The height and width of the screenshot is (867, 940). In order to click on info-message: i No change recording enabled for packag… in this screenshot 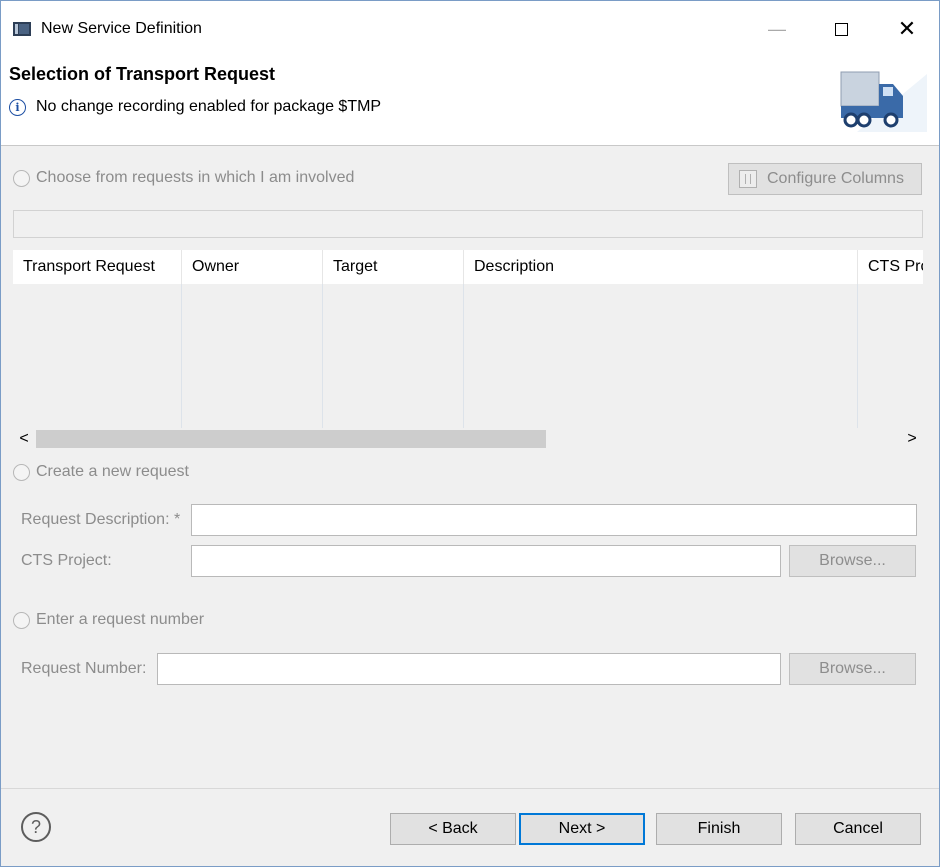, I will do `click(195, 107)`.